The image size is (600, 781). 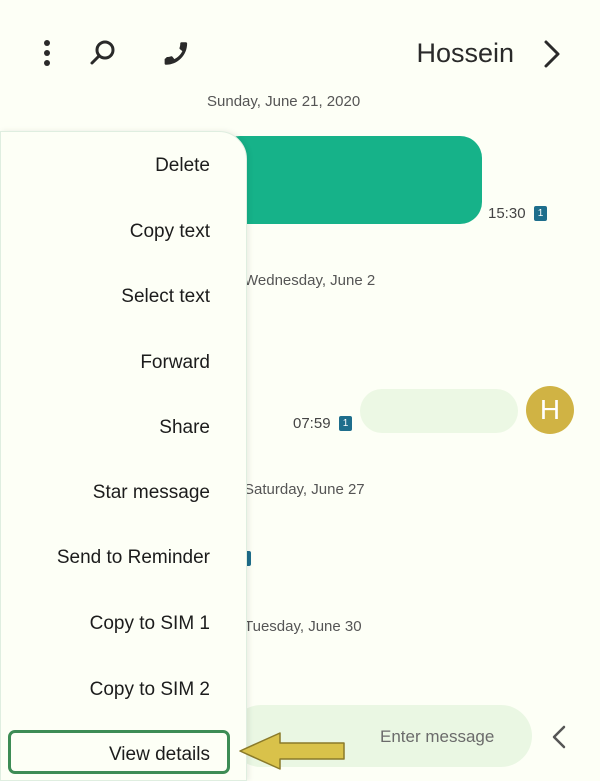 I want to click on date-separator: Sunday, June 21, 2020, so click(x=284, y=101).